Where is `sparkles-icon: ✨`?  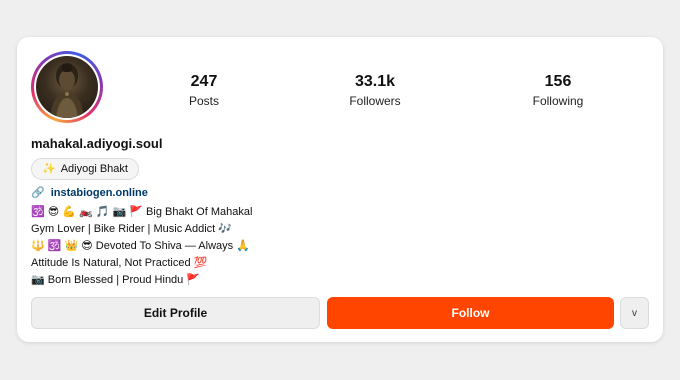
sparkles-icon: ✨ is located at coordinates (49, 169).